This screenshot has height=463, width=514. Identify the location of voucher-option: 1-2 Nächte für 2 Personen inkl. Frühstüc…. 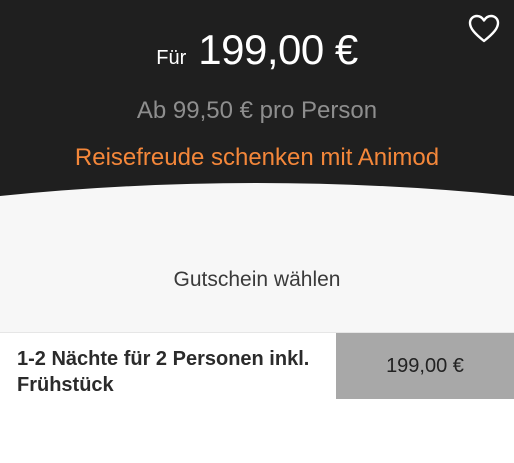
(257, 365).